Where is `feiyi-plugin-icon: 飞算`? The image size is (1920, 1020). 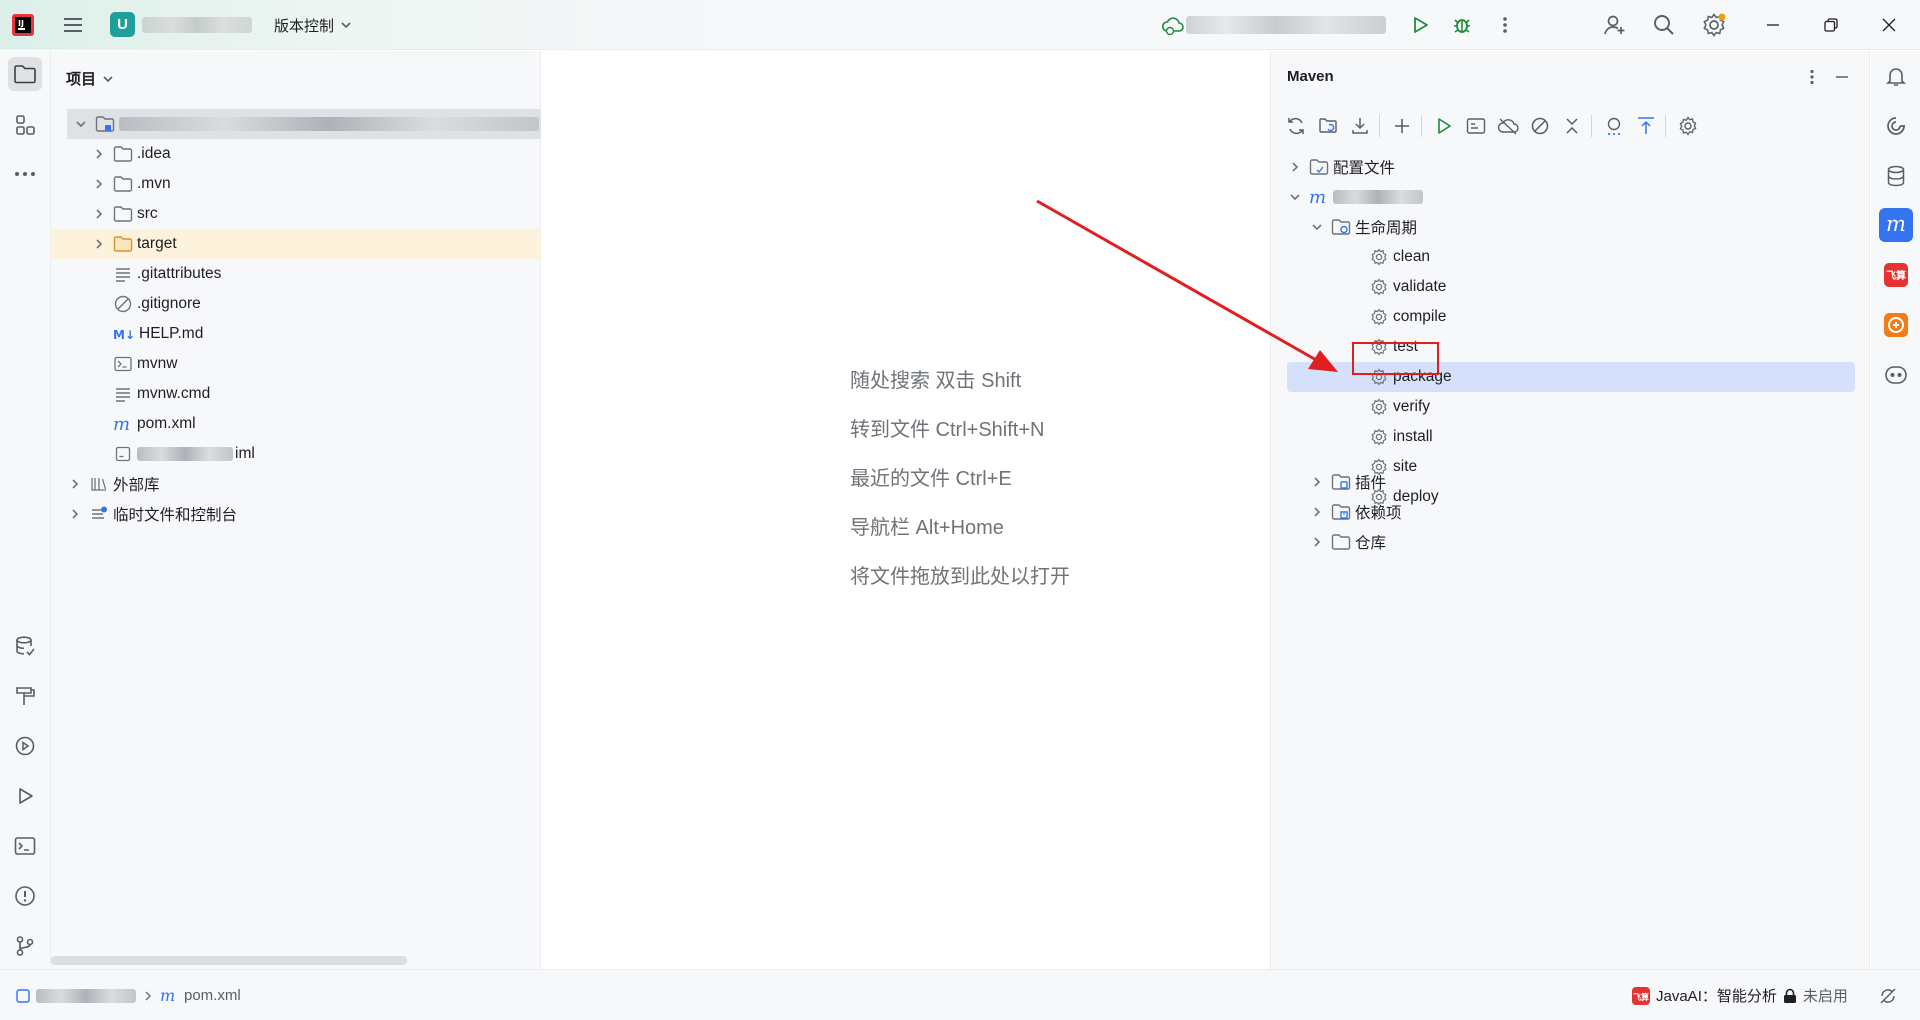 feiyi-plugin-icon: 飞算 is located at coordinates (1896, 275).